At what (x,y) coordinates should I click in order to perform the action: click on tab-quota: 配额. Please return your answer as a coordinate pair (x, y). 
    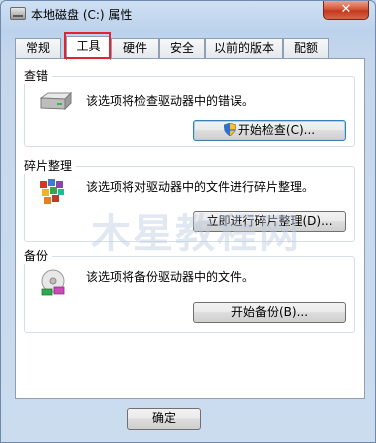
    Looking at the image, I should click on (306, 48).